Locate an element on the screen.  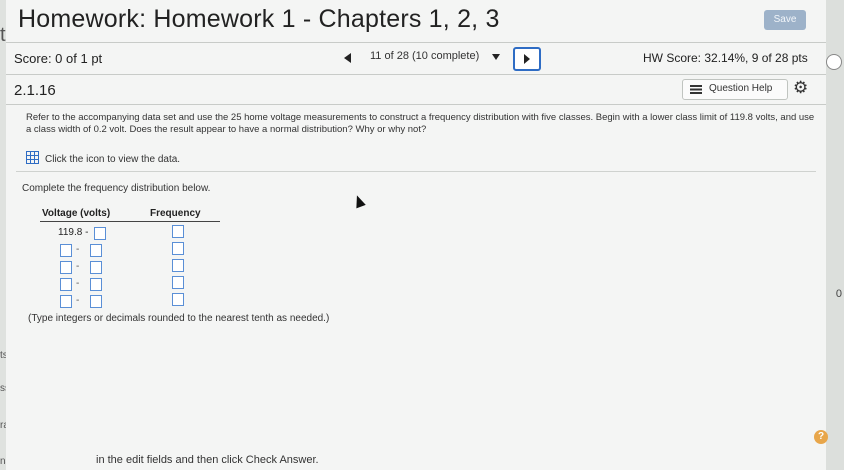
save-button: Save is located at coordinates (785, 20).